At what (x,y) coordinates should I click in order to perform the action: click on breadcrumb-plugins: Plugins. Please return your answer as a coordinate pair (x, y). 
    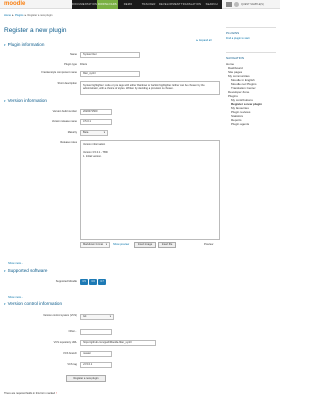
    Looking at the image, I should click on (19, 15).